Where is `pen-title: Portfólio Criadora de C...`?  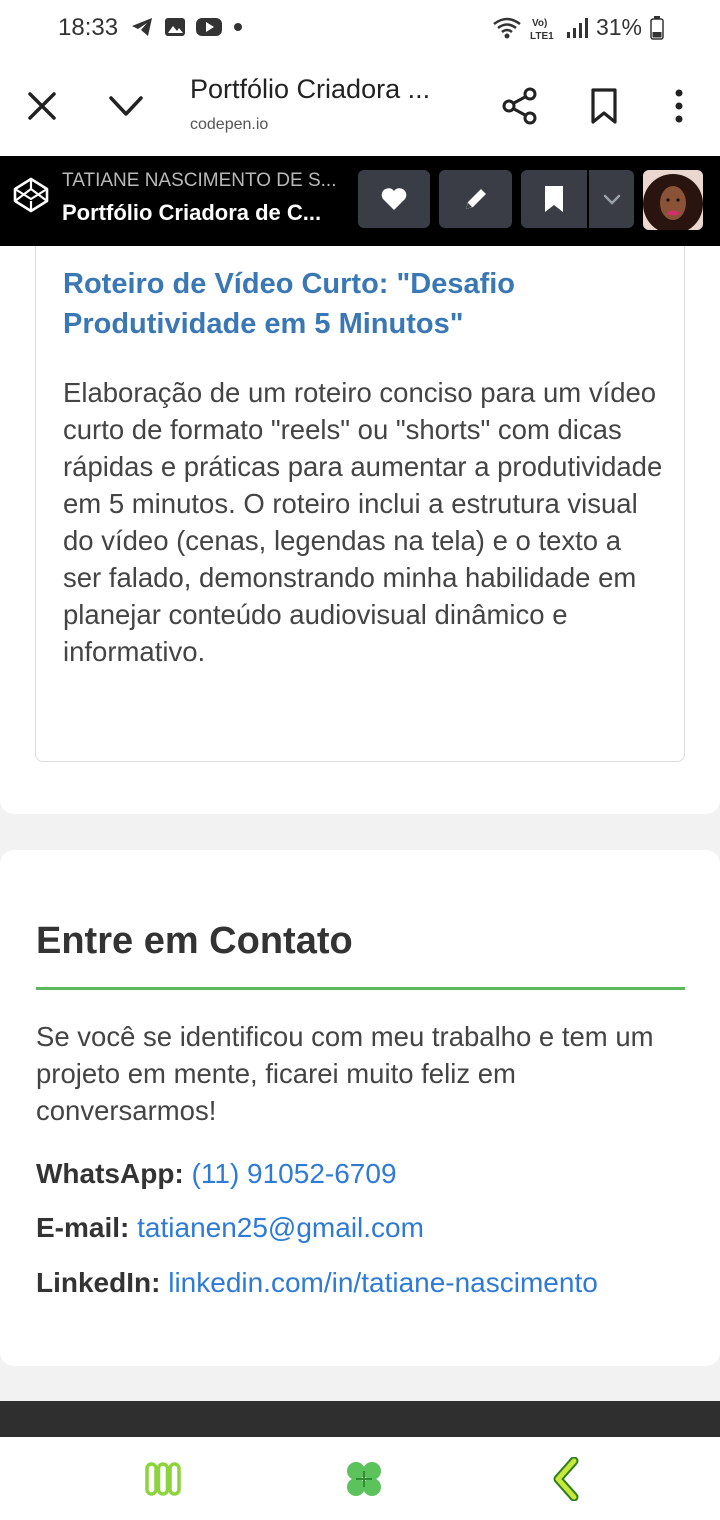 pen-title: Portfólio Criadora de C... is located at coordinates (192, 212).